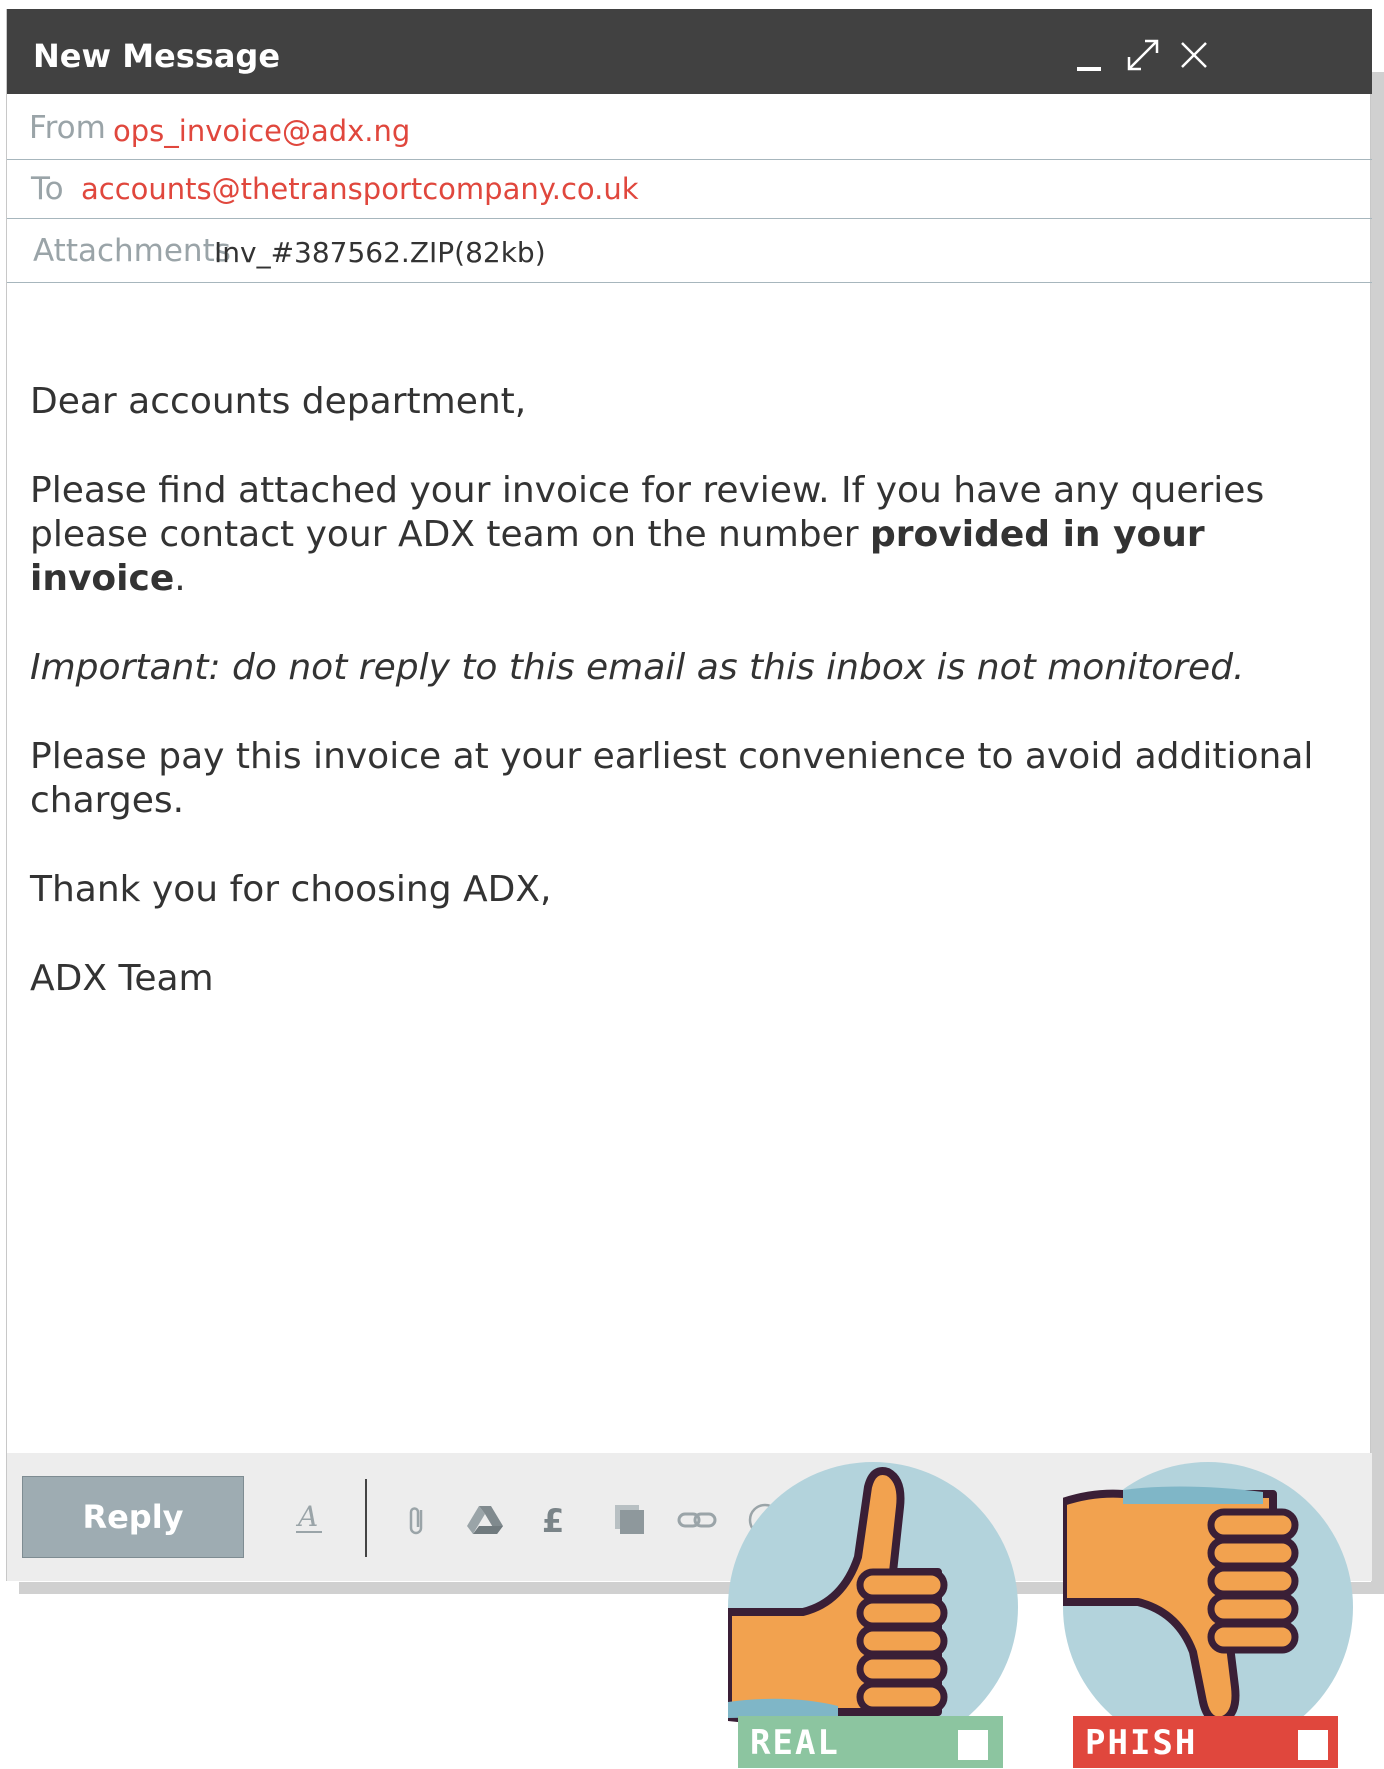 The height and width of the screenshot is (1769, 1384). I want to click on real-tag: REAL, so click(870, 1742).